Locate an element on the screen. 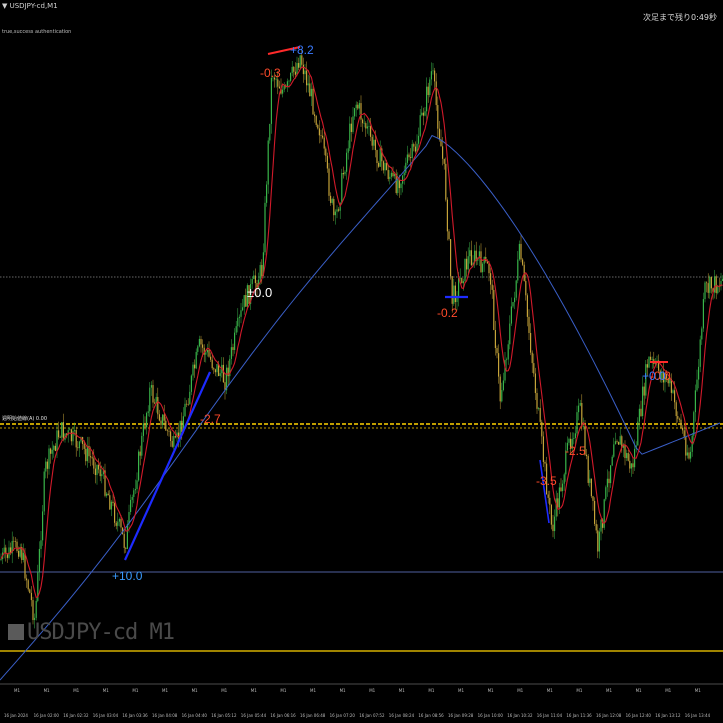 The height and width of the screenshot is (723, 723). annotation-label: ±0.0 is located at coordinates (259, 292).